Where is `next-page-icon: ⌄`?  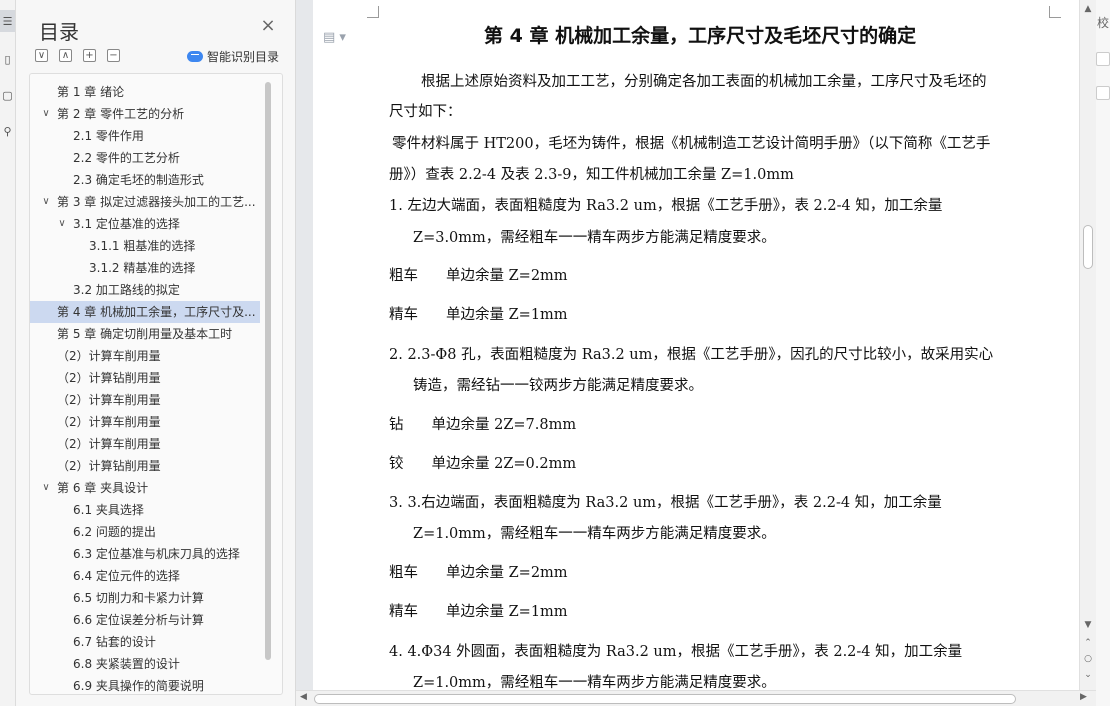 next-page-icon: ⌄ is located at coordinates (1088, 675).